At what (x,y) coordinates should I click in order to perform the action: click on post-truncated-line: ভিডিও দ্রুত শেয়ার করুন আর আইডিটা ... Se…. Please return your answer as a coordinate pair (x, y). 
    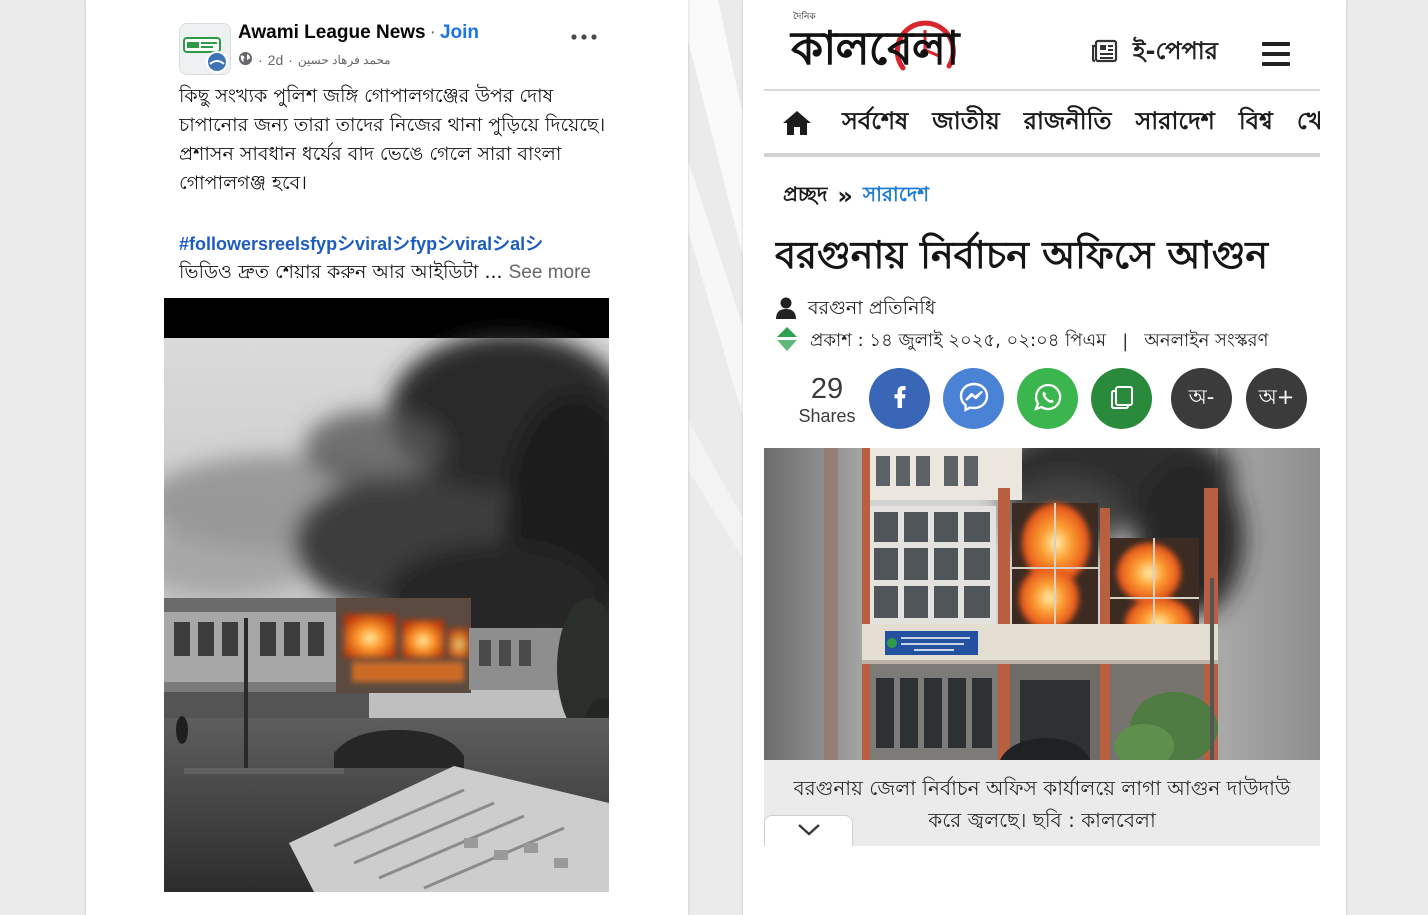
    Looking at the image, I should click on (399, 272).